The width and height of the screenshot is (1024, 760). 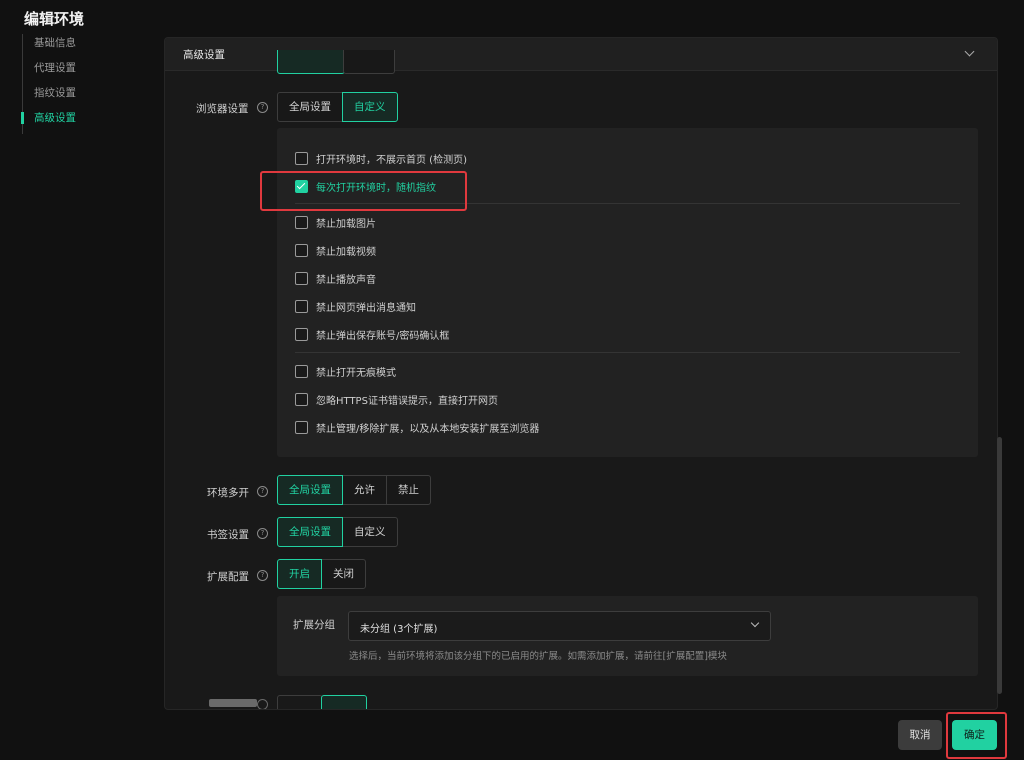 What do you see at coordinates (336, 62) in the screenshot?
I see `scrolled-segment-top` at bounding box center [336, 62].